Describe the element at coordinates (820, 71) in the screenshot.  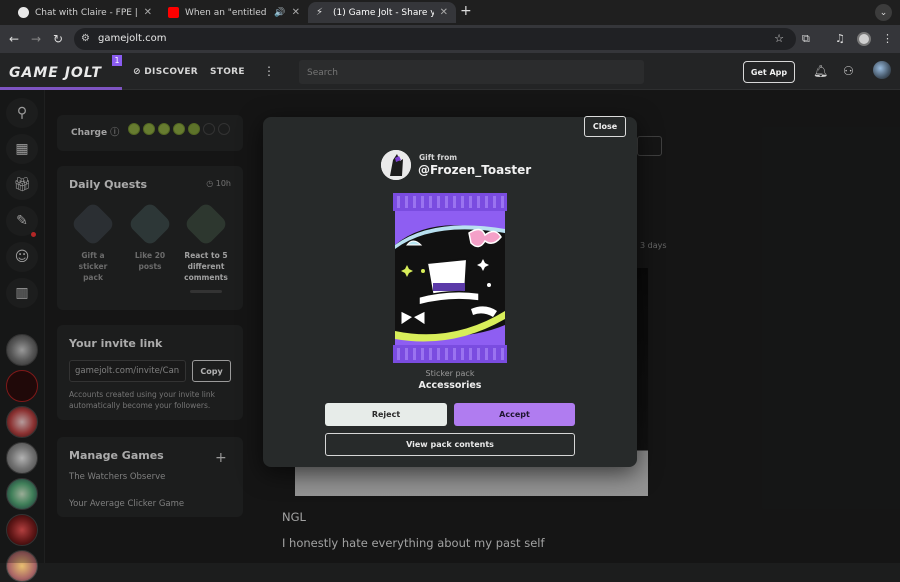
I see `bell-icon: 🔔︎` at that location.